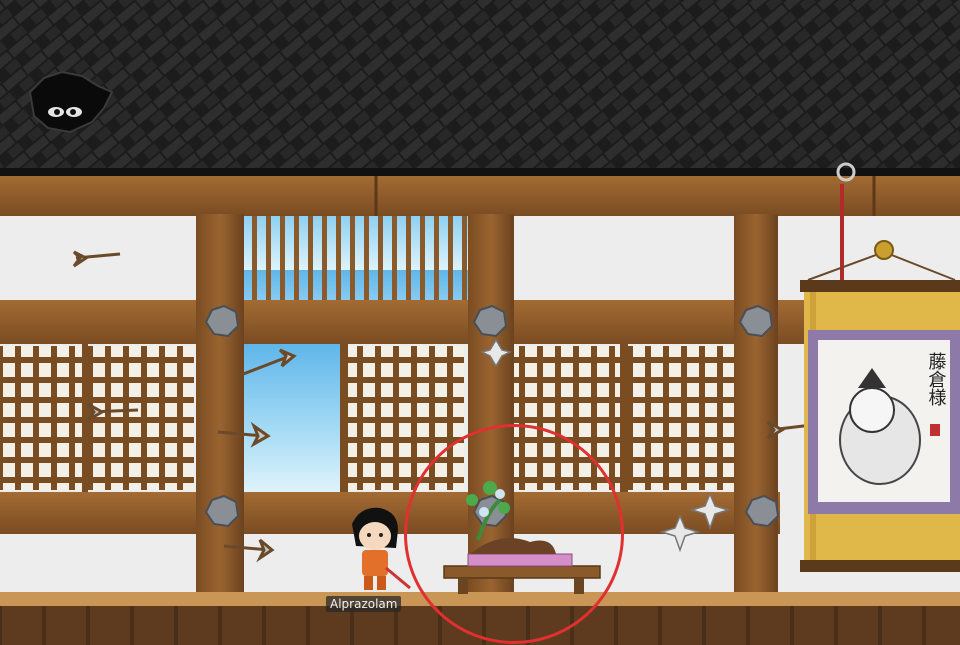  Describe the element at coordinates (936, 379) in the screenshot. I see `scroll-calligraphy: 藤倉様` at that location.